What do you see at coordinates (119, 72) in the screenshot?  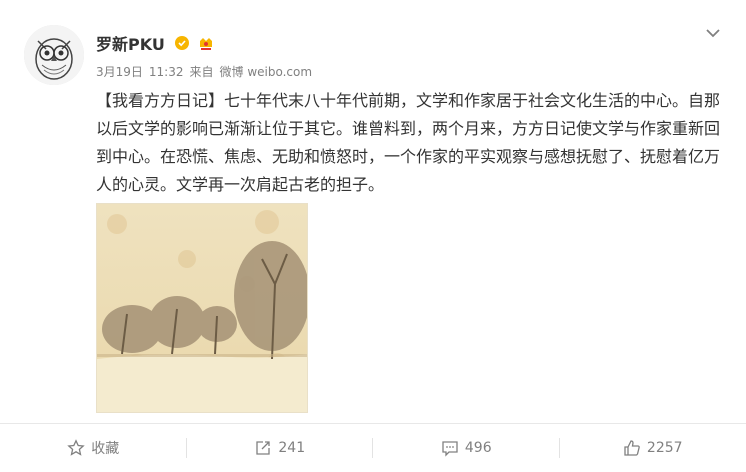 I see `post-date: 3月19日` at bounding box center [119, 72].